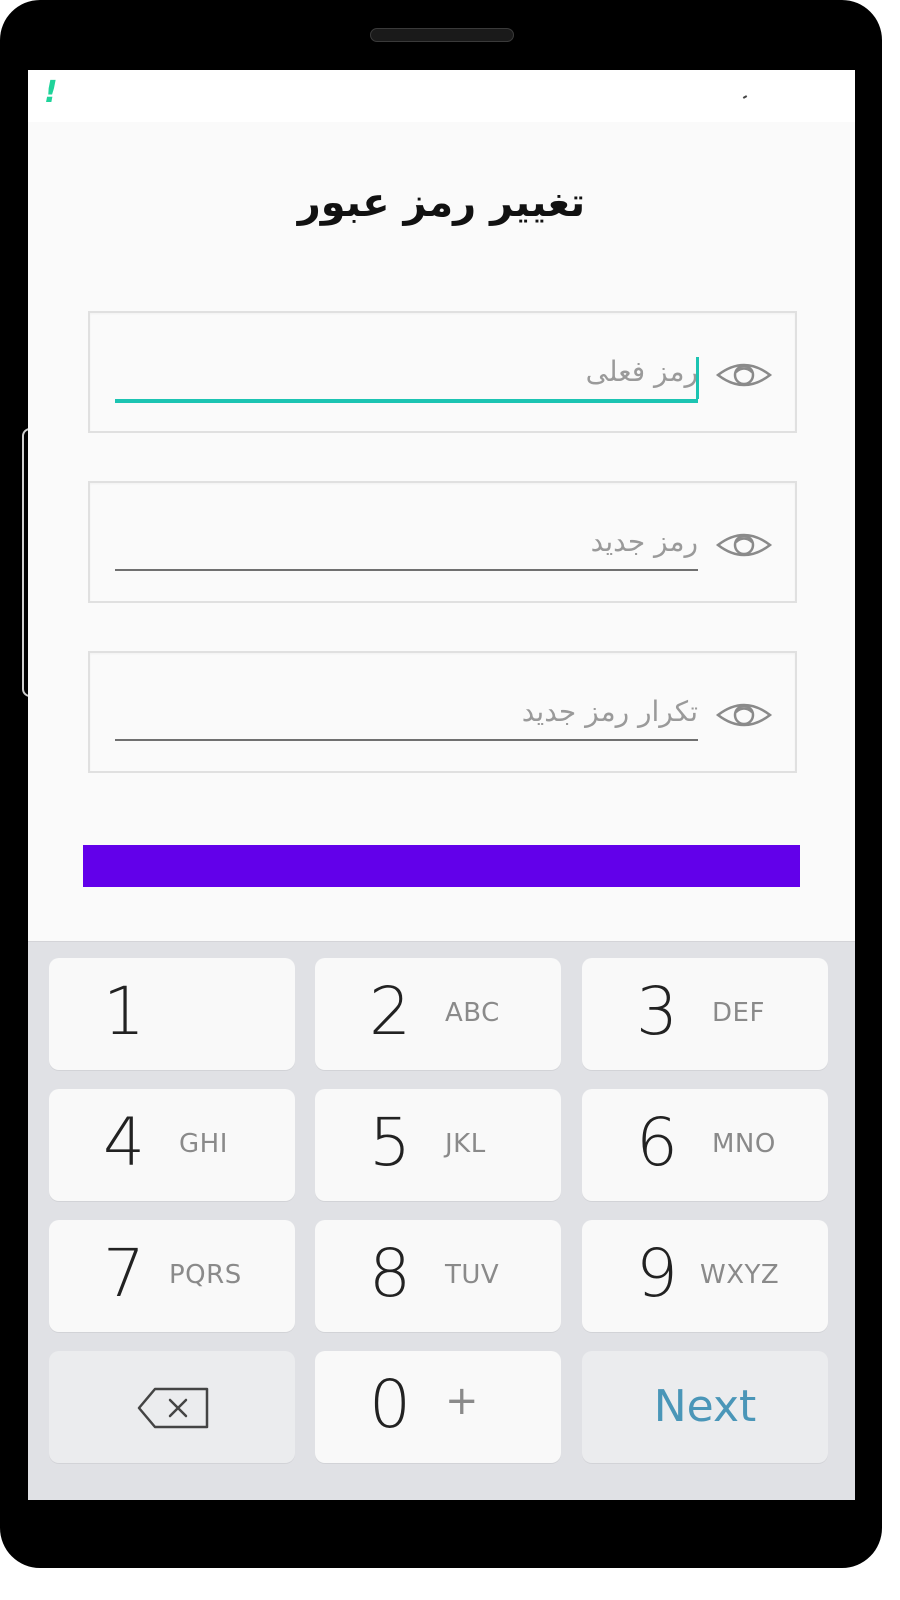 This screenshot has width=900, height=1600. What do you see at coordinates (441, 96) in the screenshot?
I see `status-bar: !` at bounding box center [441, 96].